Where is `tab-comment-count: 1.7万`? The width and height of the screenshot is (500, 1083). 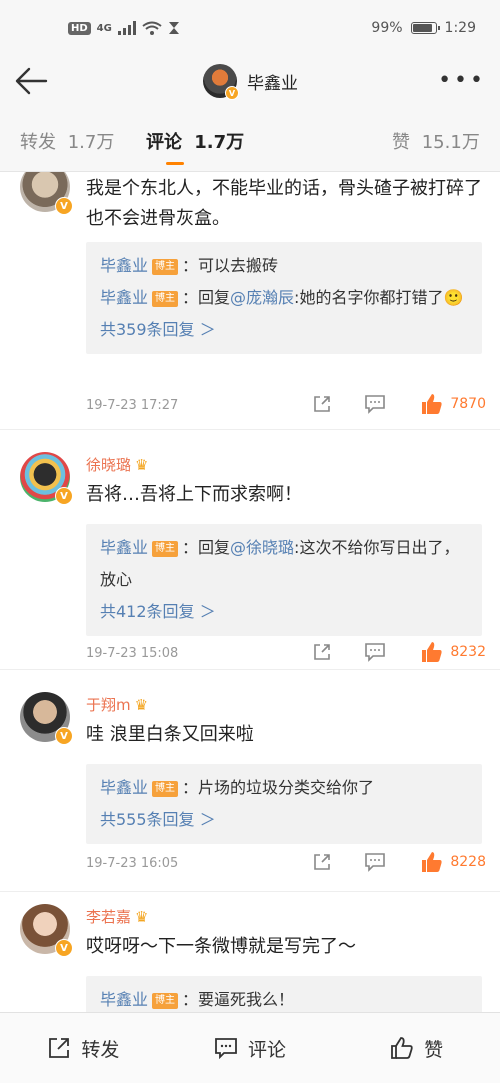 tab-comment-count: 1.7万 is located at coordinates (219, 142).